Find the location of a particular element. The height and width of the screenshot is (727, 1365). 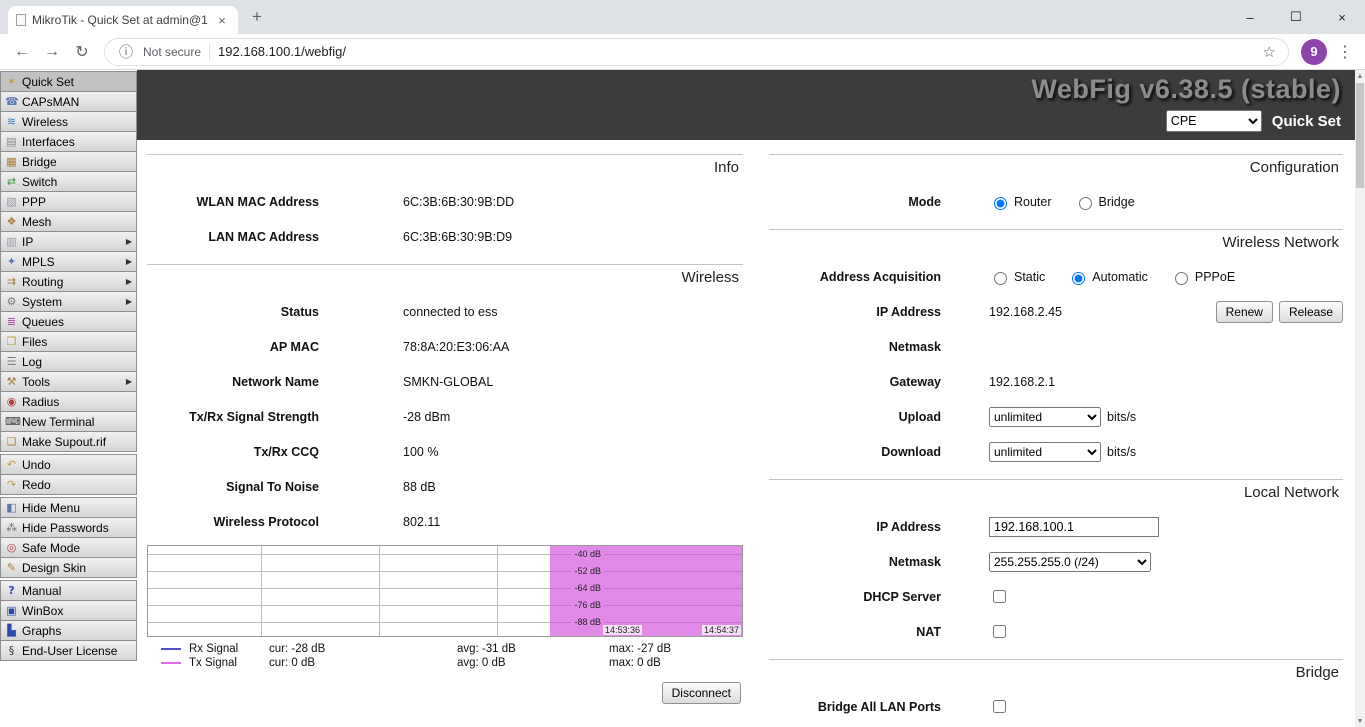

quickset-mode-select: CPE is located at coordinates (1213, 121).